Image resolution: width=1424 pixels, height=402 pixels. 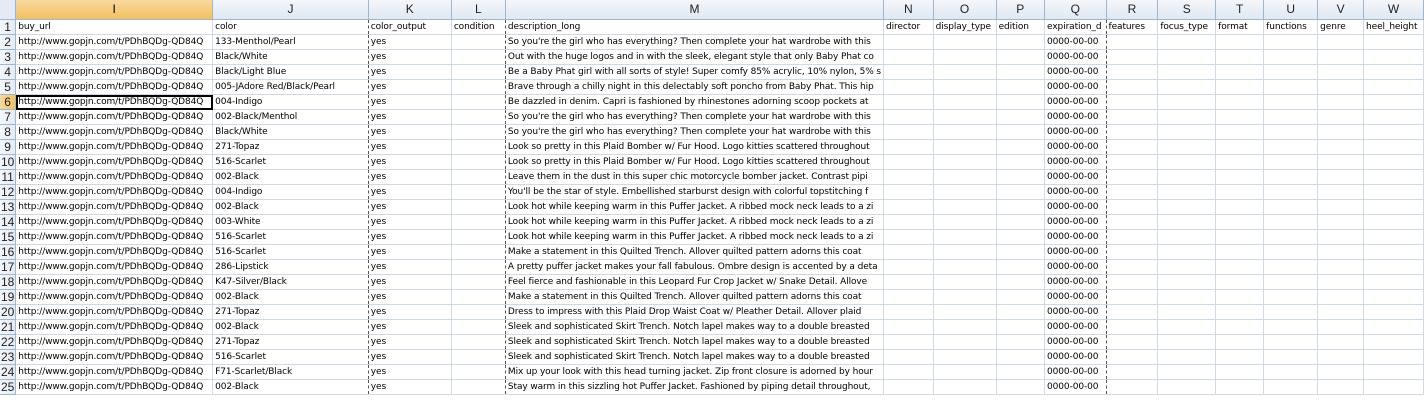 I want to click on cell-q22: 0000-00-00, so click(x=1075, y=342).